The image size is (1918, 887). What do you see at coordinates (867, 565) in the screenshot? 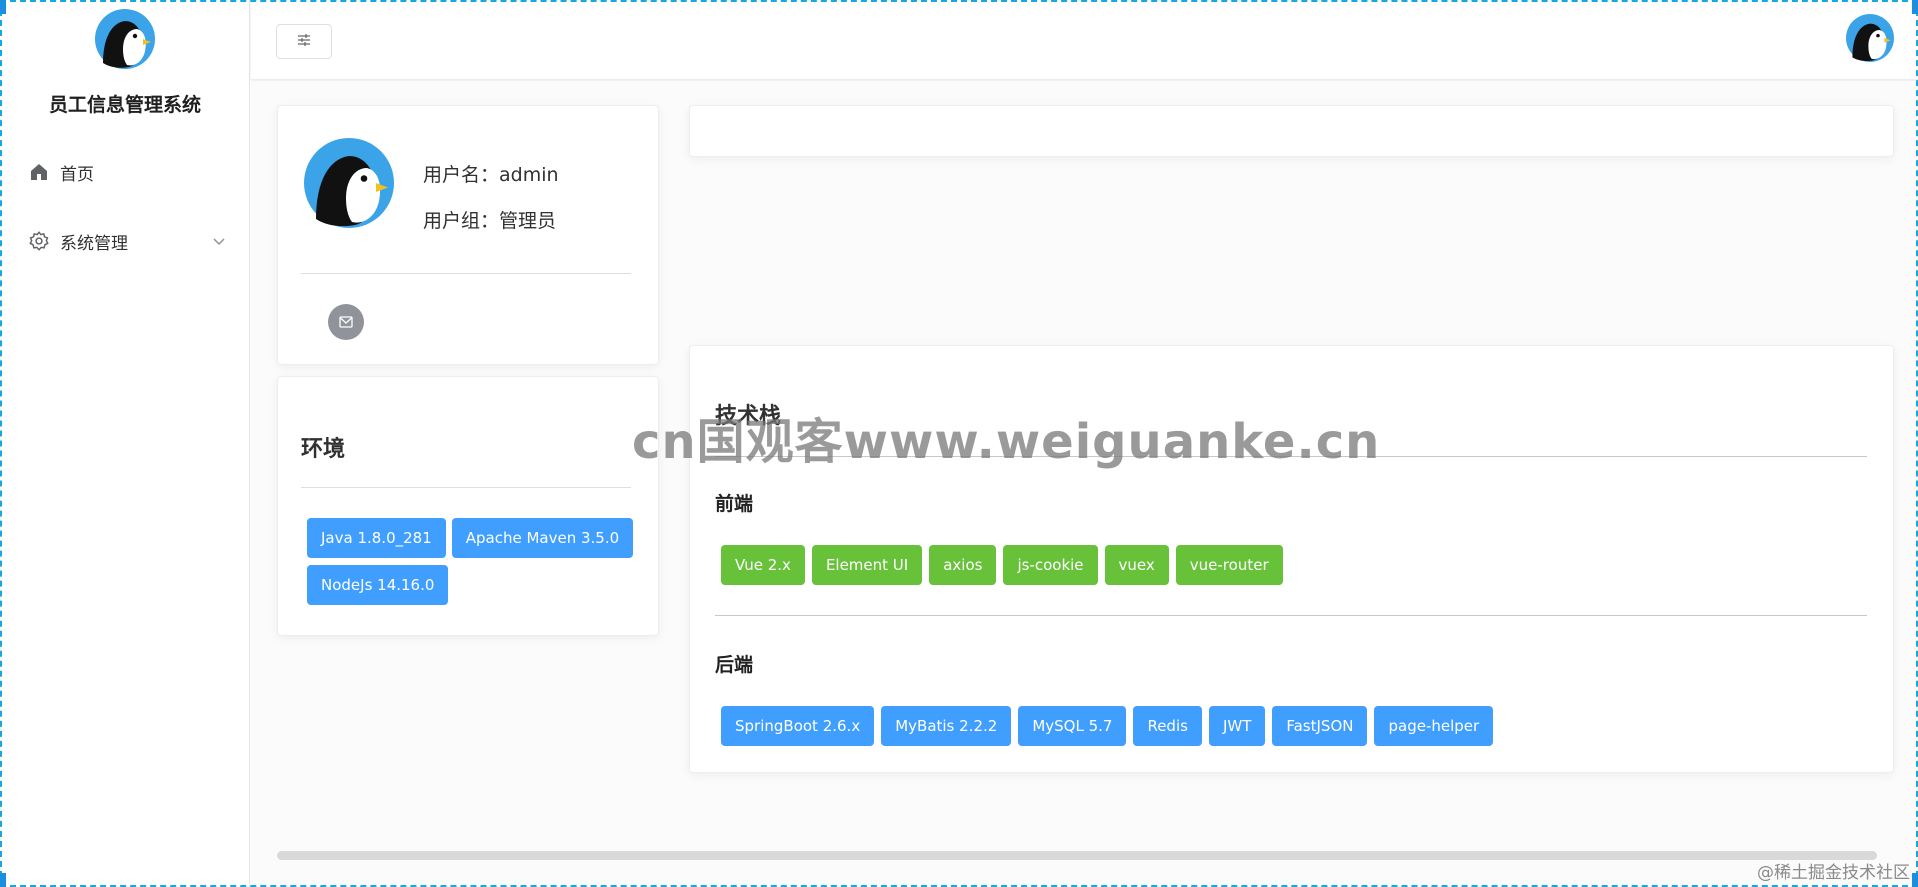
I see `frontend-tag: Element UI` at bounding box center [867, 565].